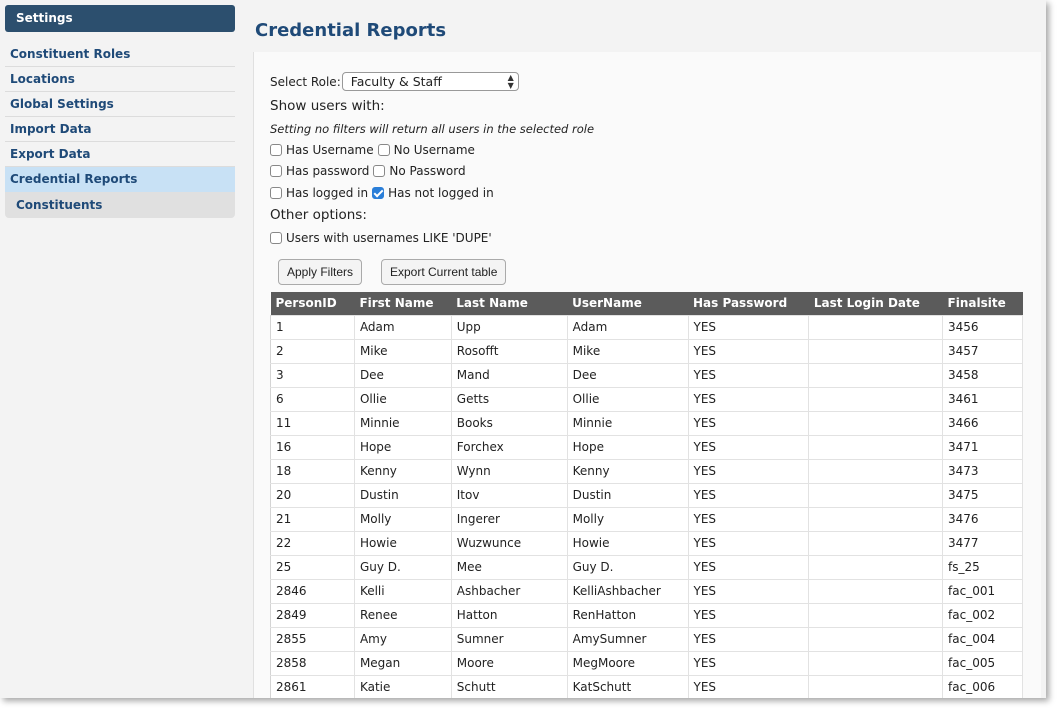  Describe the element at coordinates (509, 303) in the screenshot. I see `column-header-last-name: Last Name` at that location.